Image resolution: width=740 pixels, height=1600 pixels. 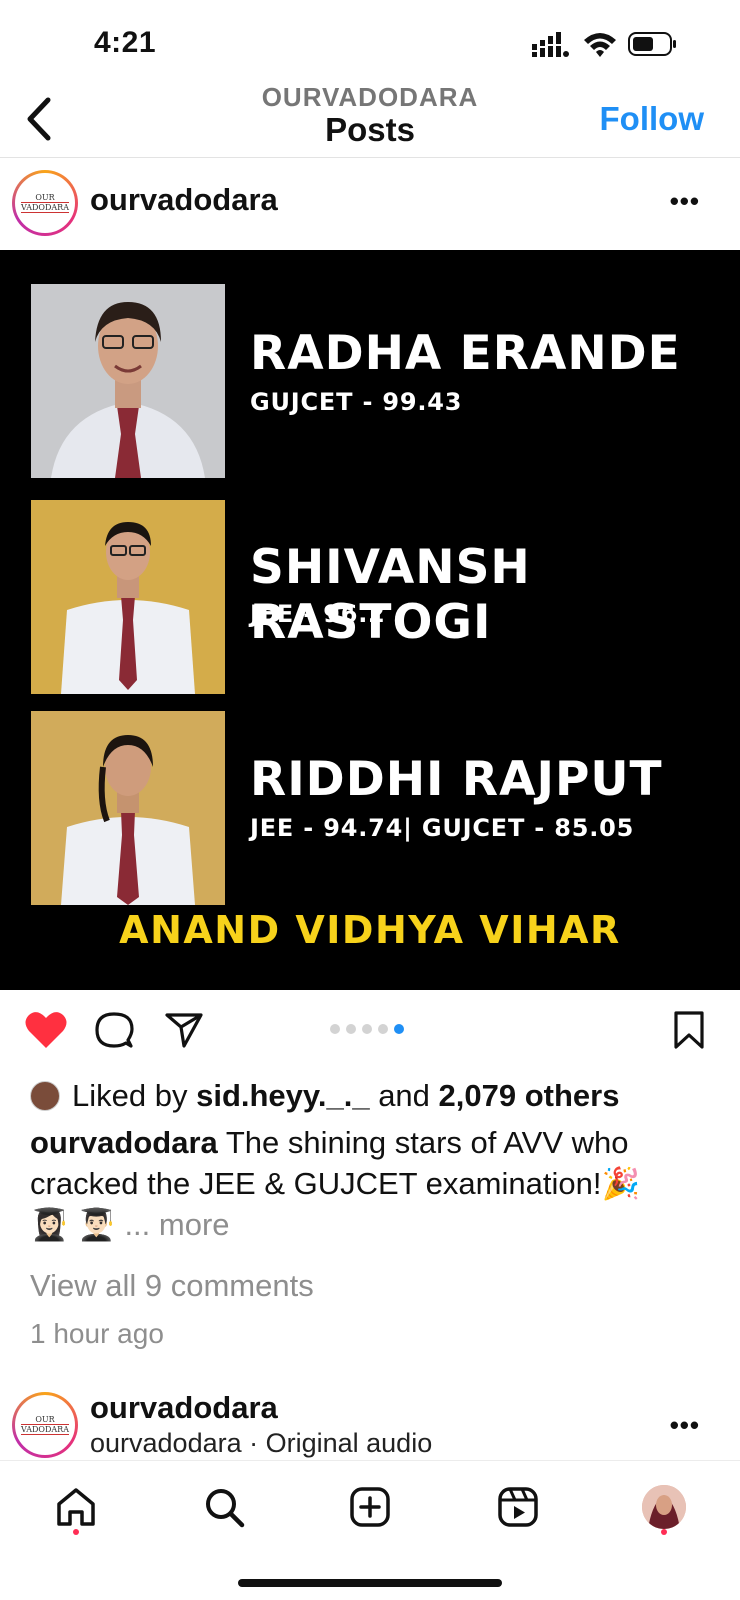 I want to click on student-name-1: RADHA ERANDE, so click(x=465, y=353).